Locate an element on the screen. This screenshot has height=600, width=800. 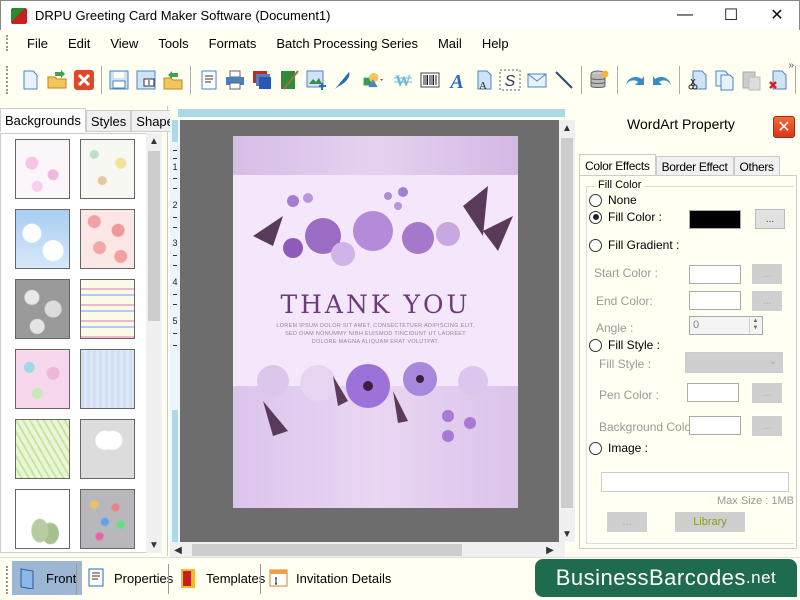
menu-edit: Edit is located at coordinates (79, 43).